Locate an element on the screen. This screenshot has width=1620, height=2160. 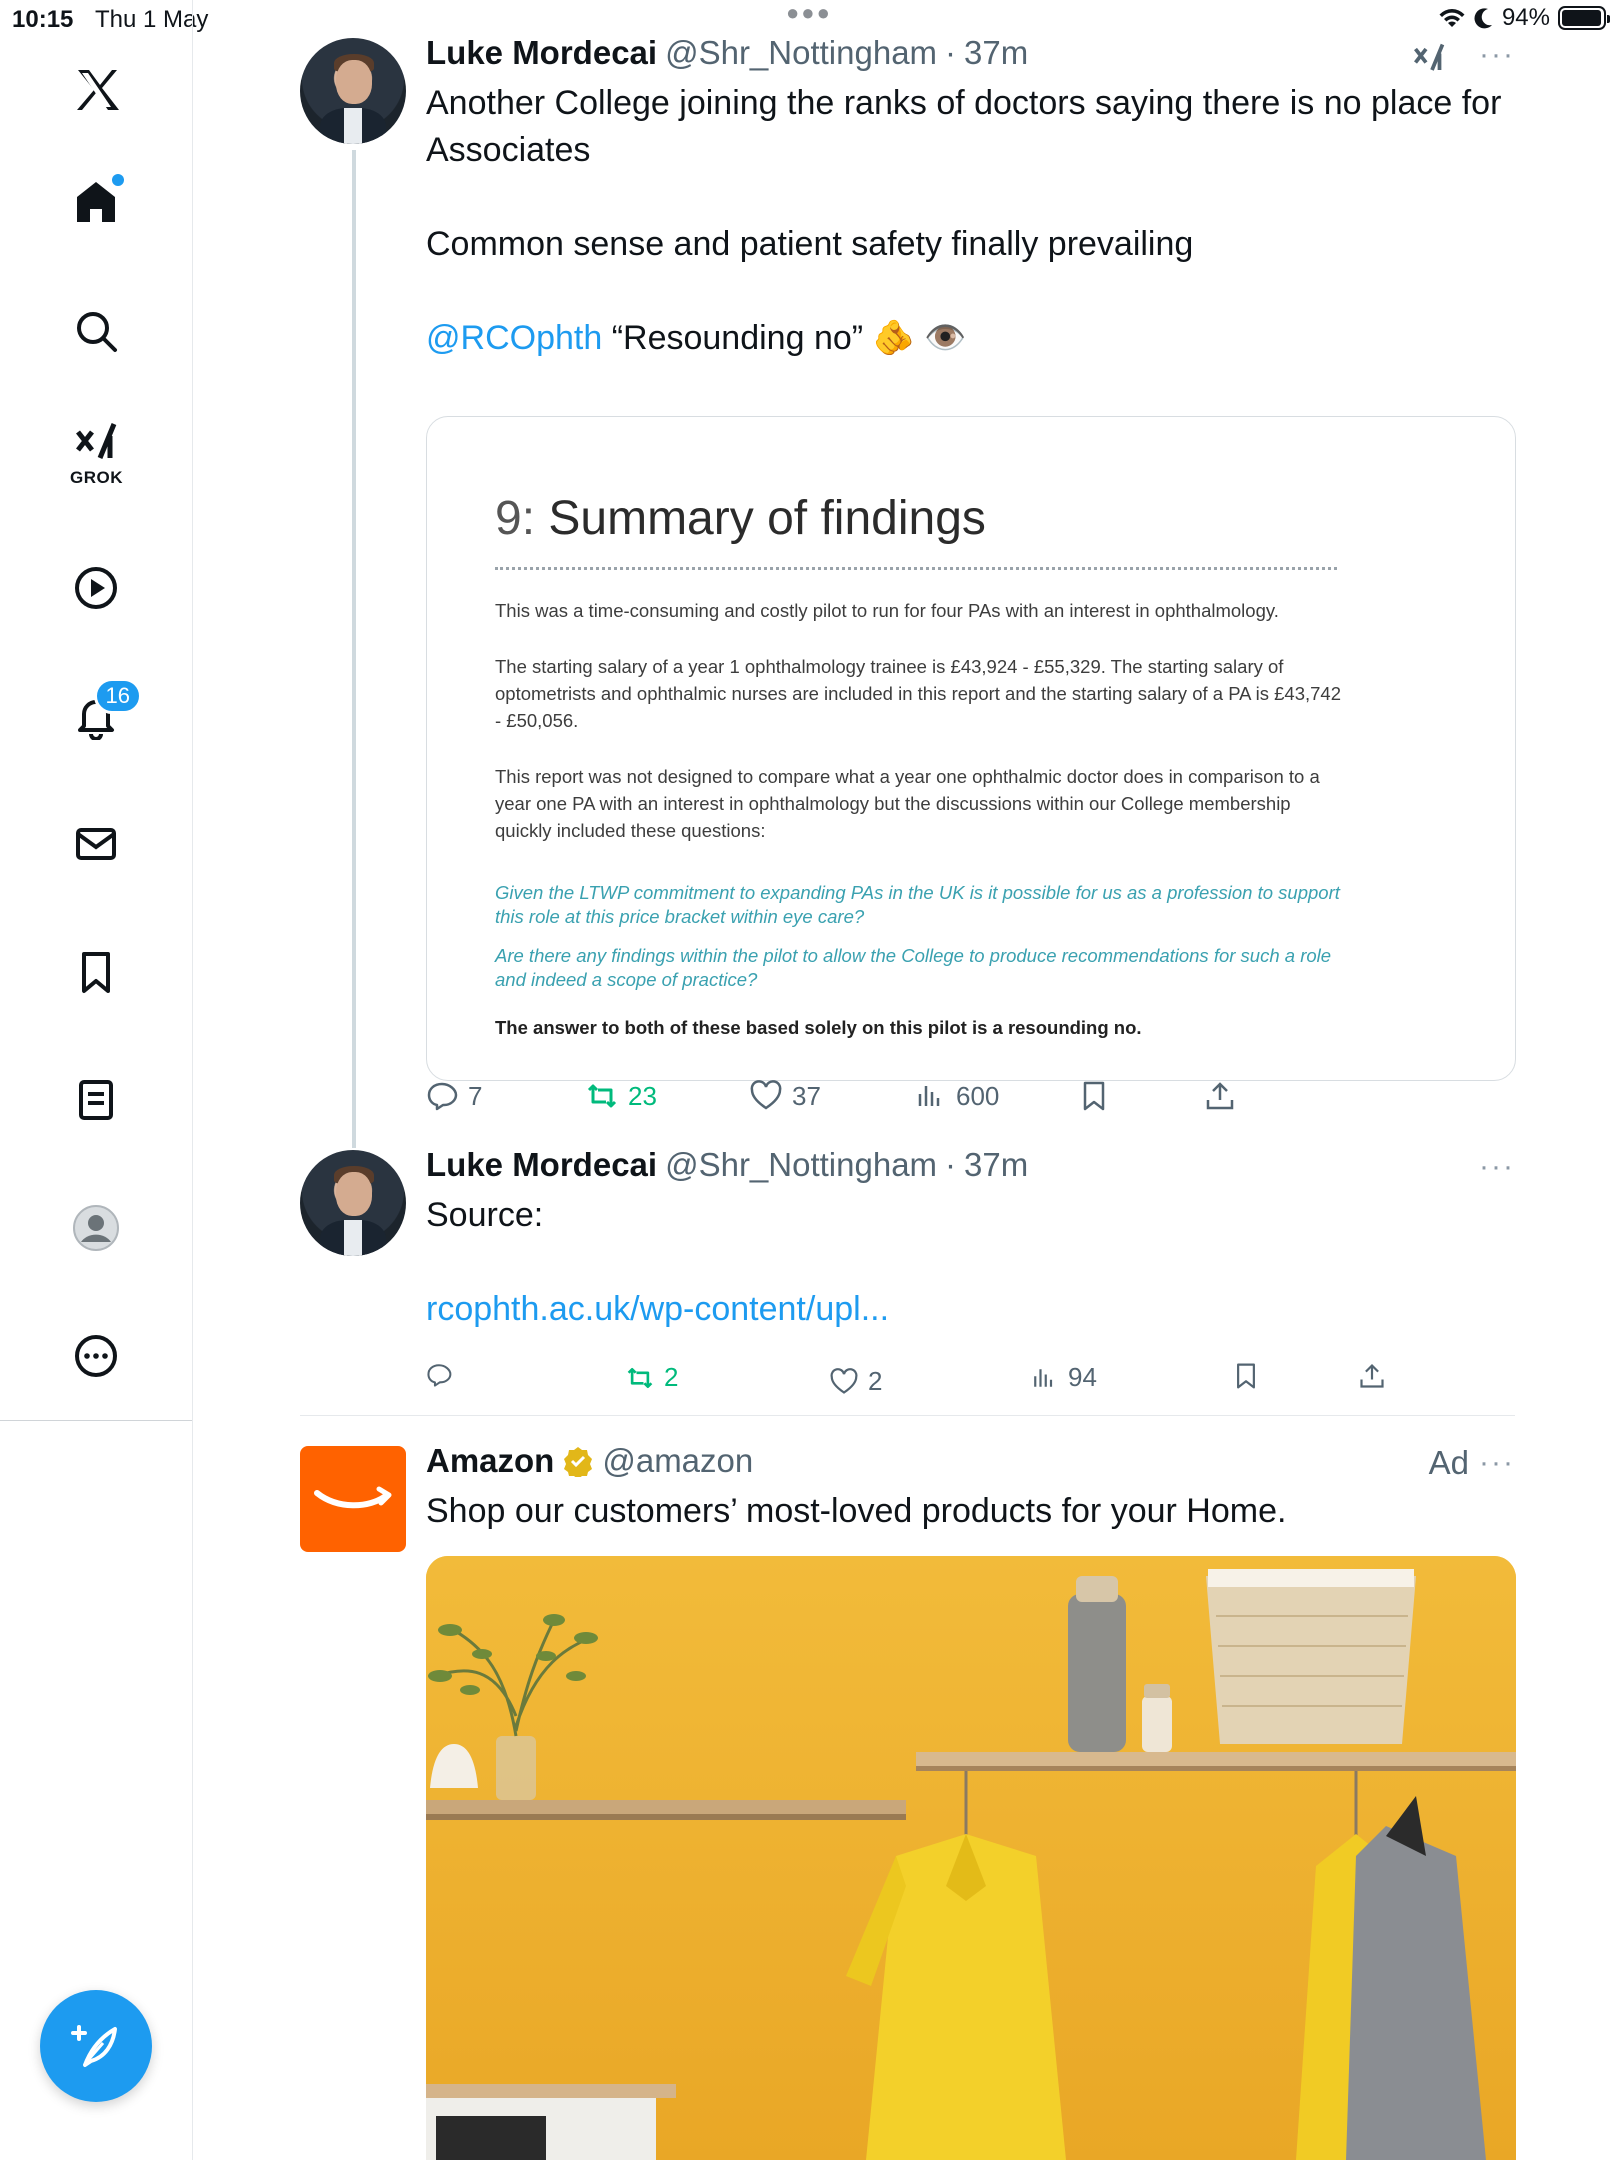
more-options-icon is located at coordinates (96, 1356).